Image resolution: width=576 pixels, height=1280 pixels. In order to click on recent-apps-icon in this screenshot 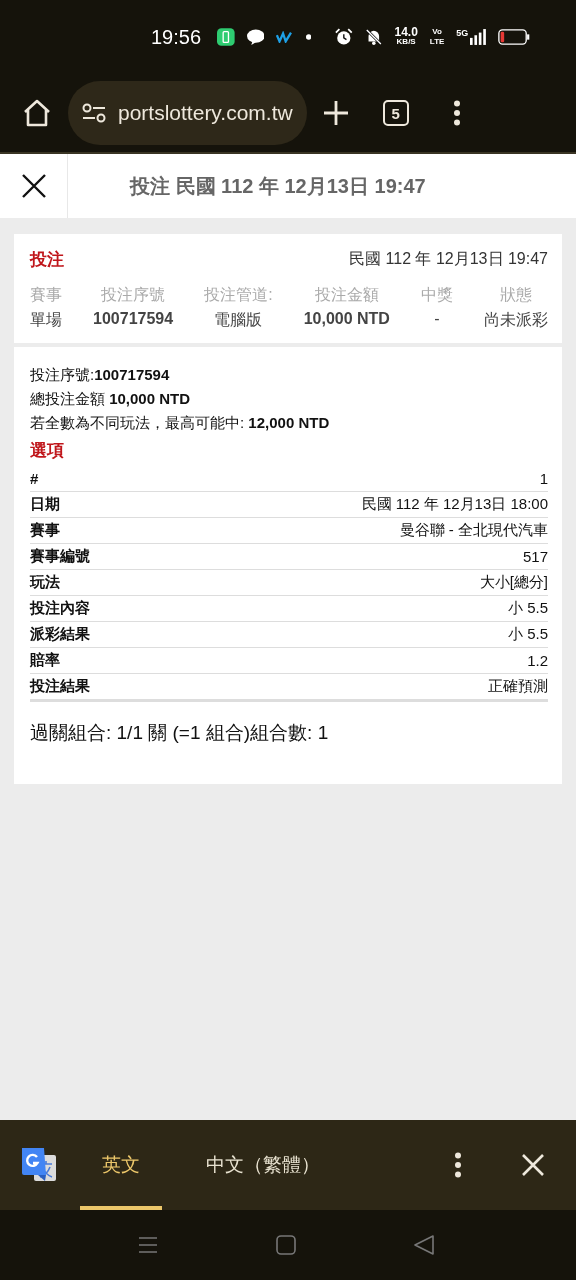, I will do `click(148, 1245)`.